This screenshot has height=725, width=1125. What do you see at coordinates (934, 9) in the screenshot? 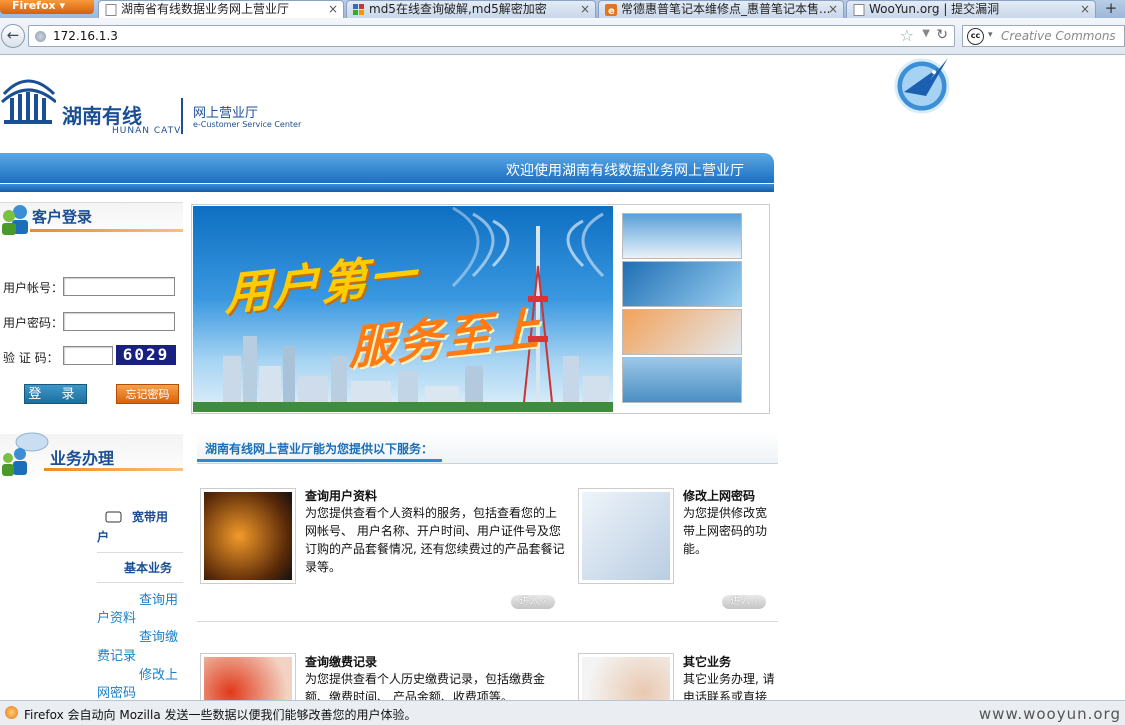
I see `tab-label: WooYun.org | 提交漏洞` at bounding box center [934, 9].